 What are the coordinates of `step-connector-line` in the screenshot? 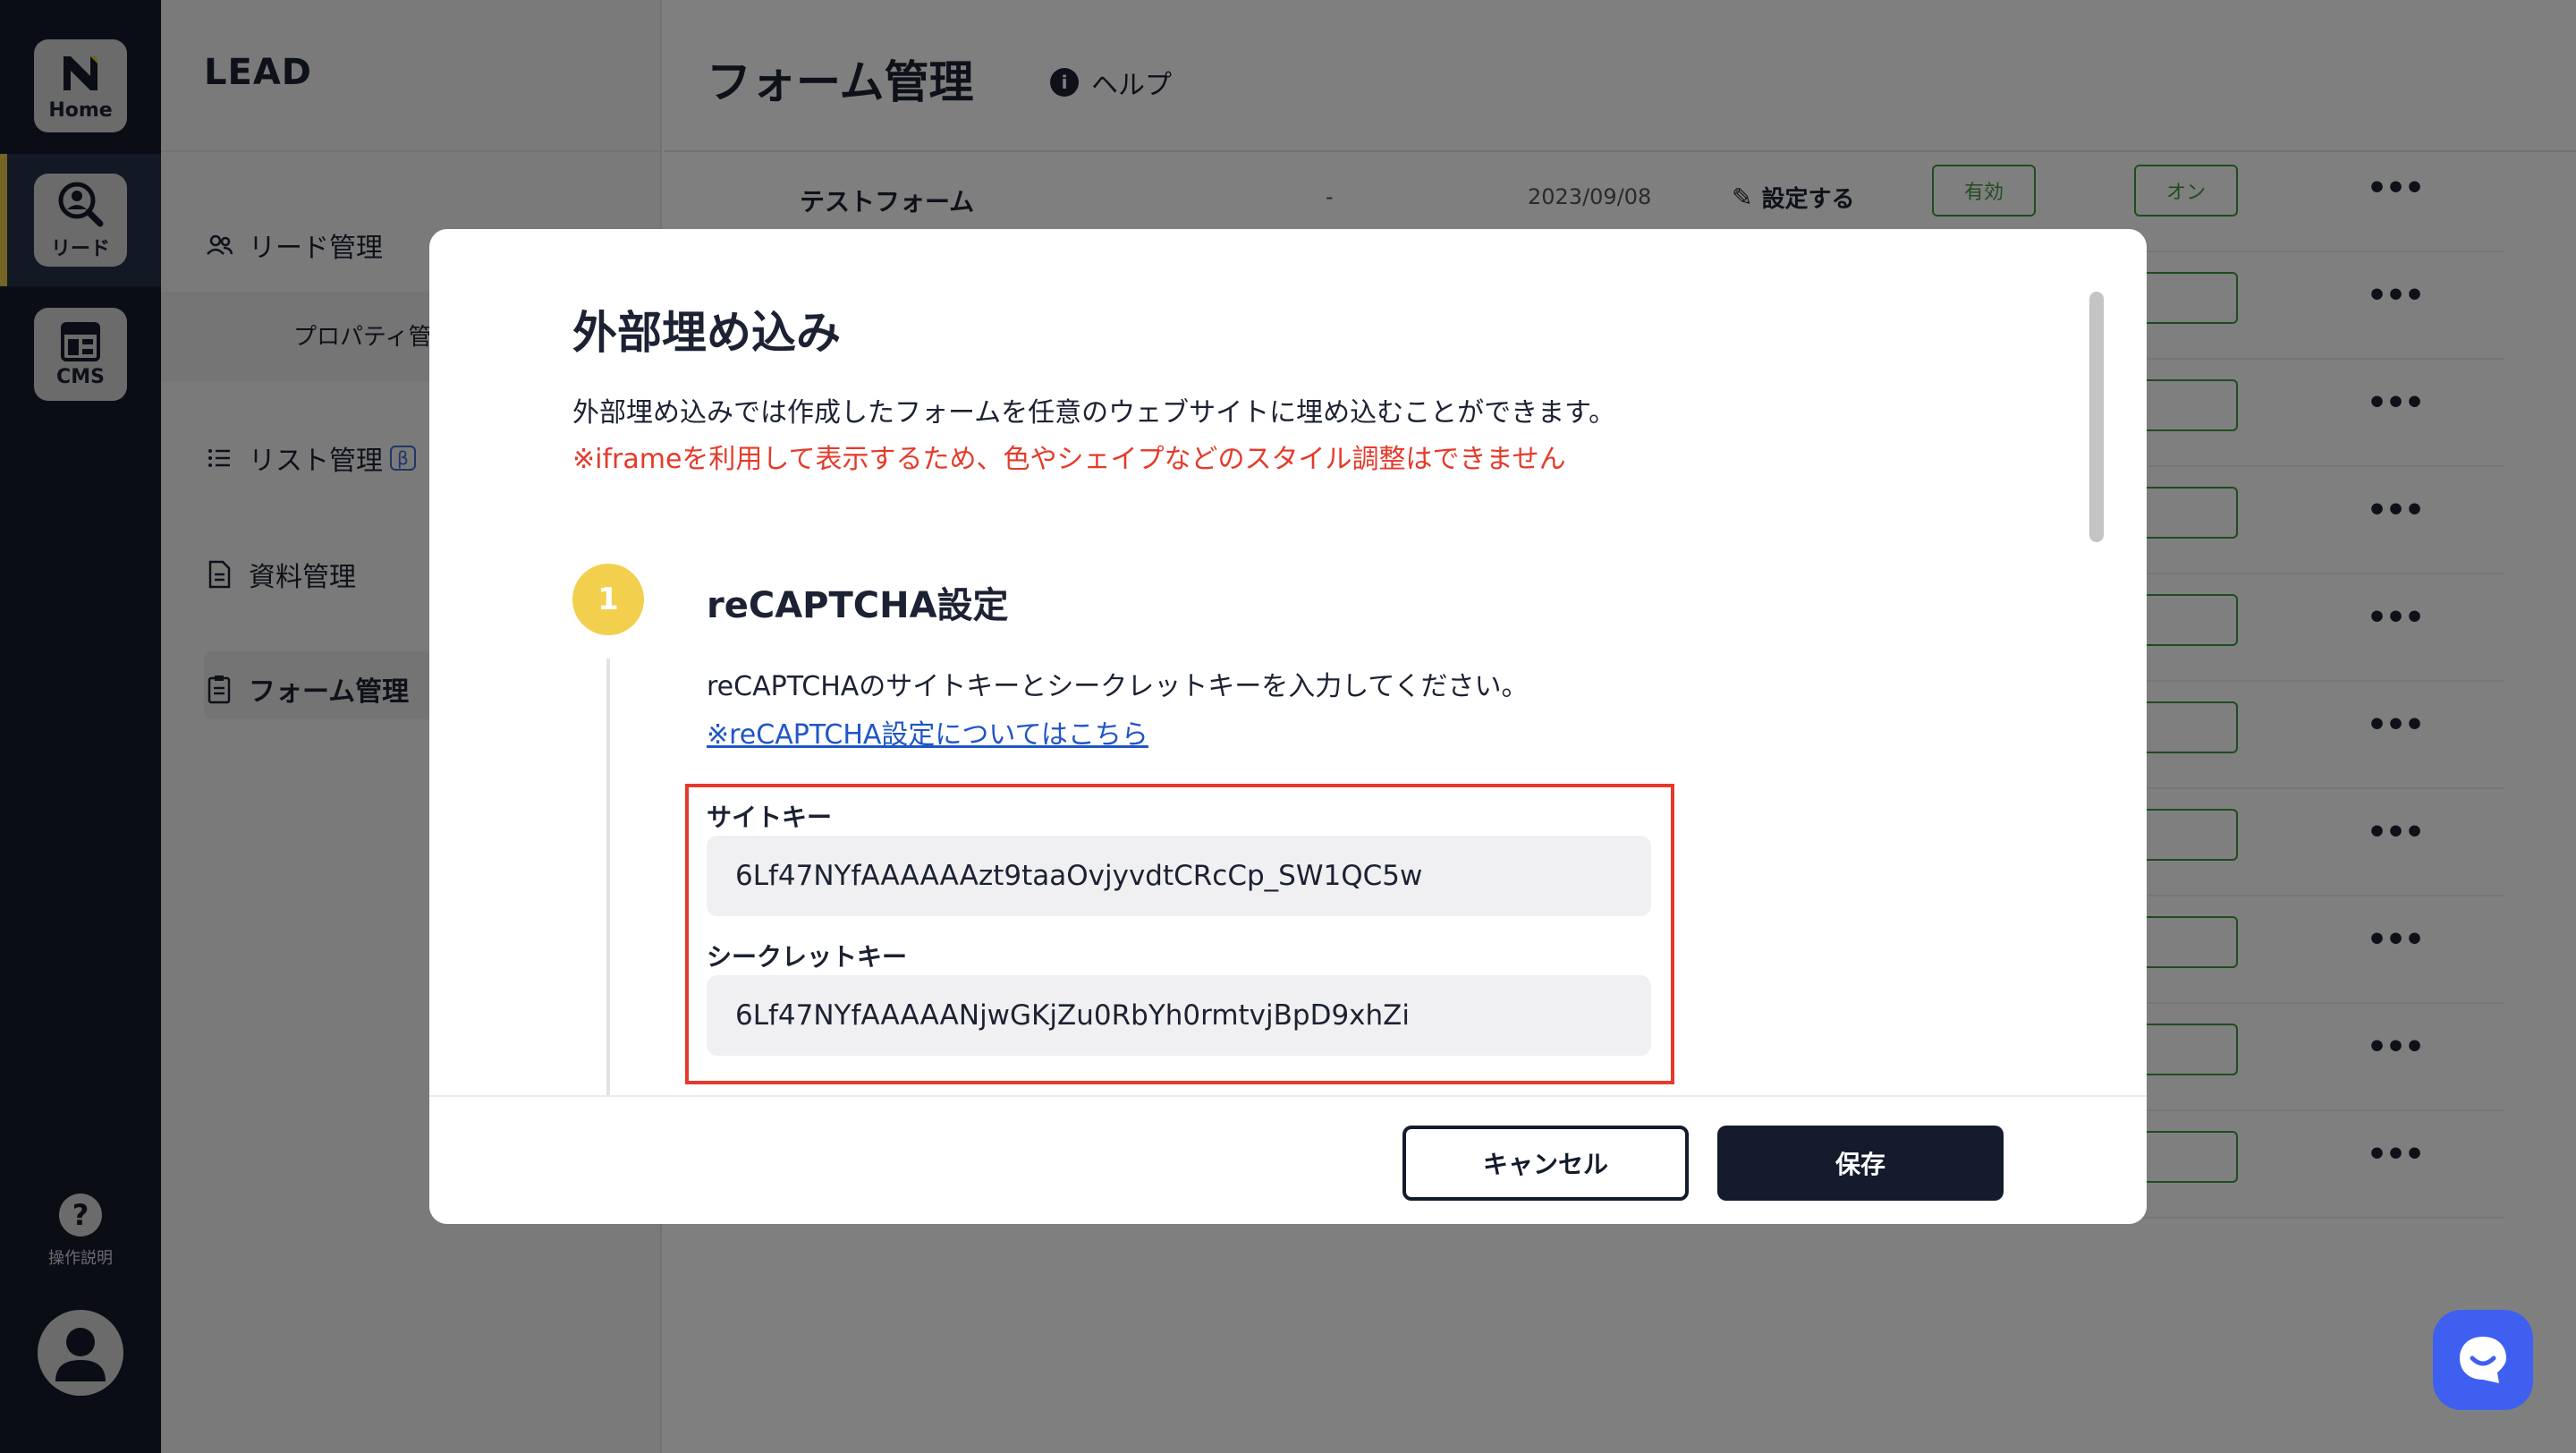 It's located at (608, 877).